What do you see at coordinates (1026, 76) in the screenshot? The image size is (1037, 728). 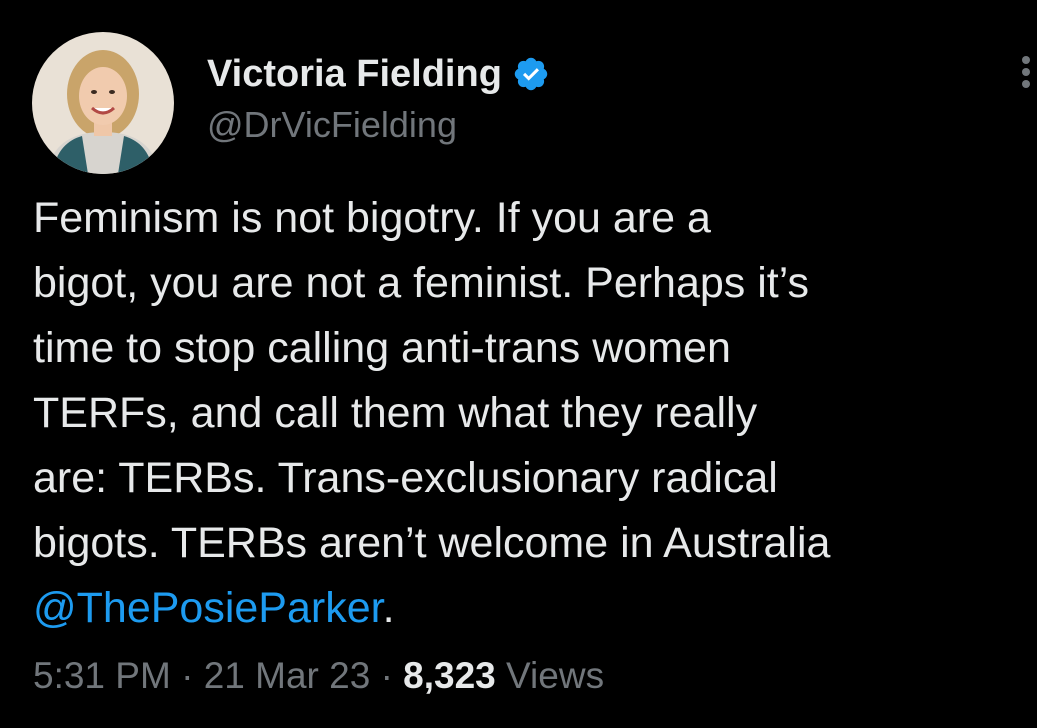 I see `more-options-icon` at bounding box center [1026, 76].